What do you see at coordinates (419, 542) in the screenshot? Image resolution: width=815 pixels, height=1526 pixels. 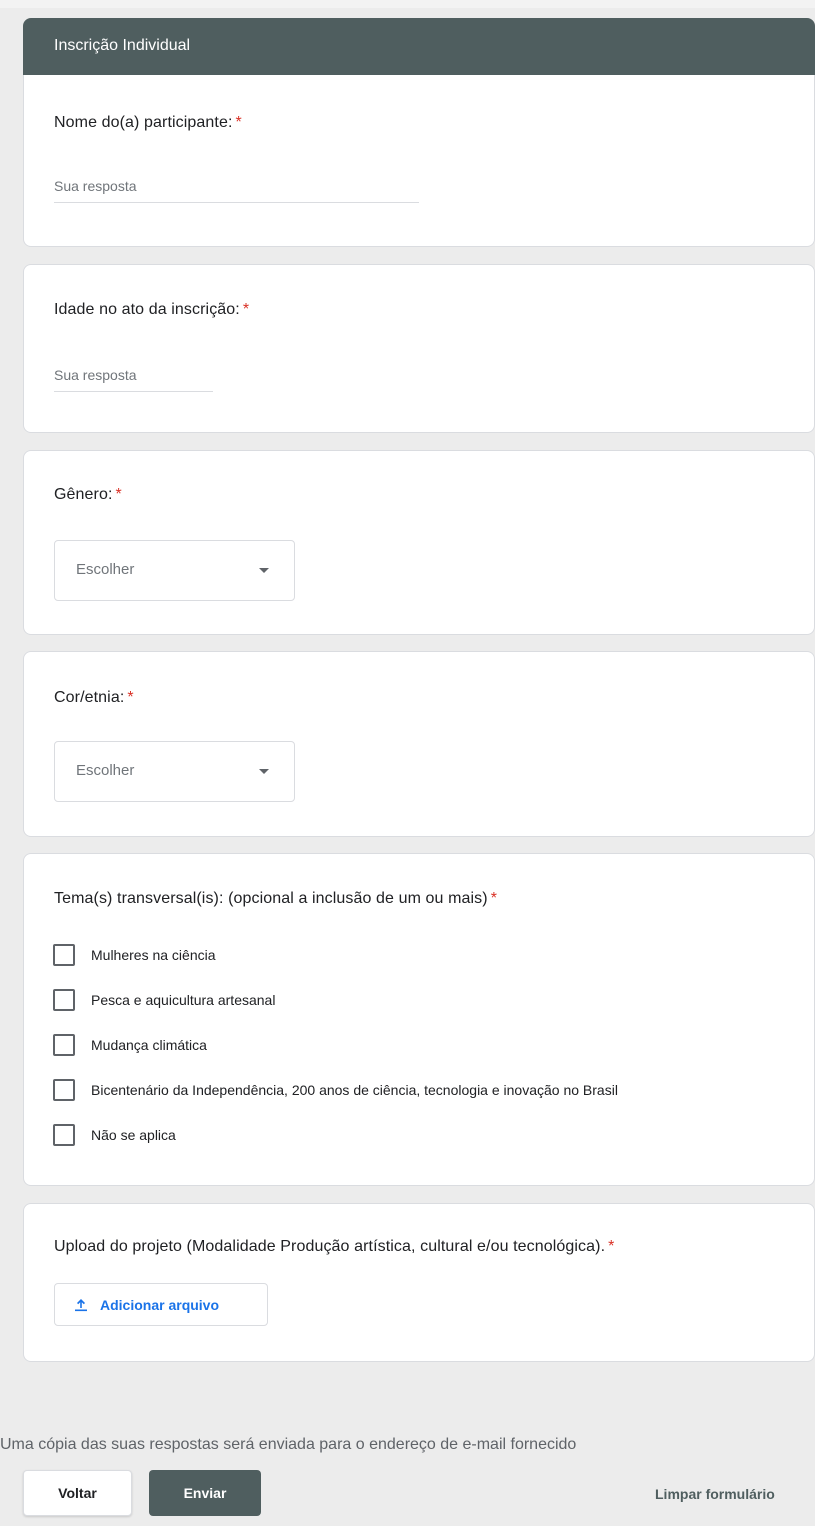 I see `question-card-gender: Gênero: * Escolher` at bounding box center [419, 542].